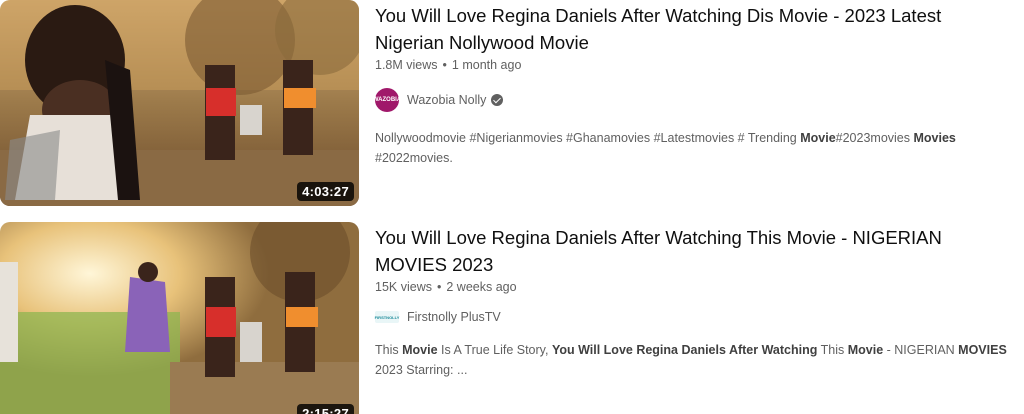 This screenshot has width=1024, height=414. I want to click on avatar-text: FIRSTNOLLY, so click(387, 317).